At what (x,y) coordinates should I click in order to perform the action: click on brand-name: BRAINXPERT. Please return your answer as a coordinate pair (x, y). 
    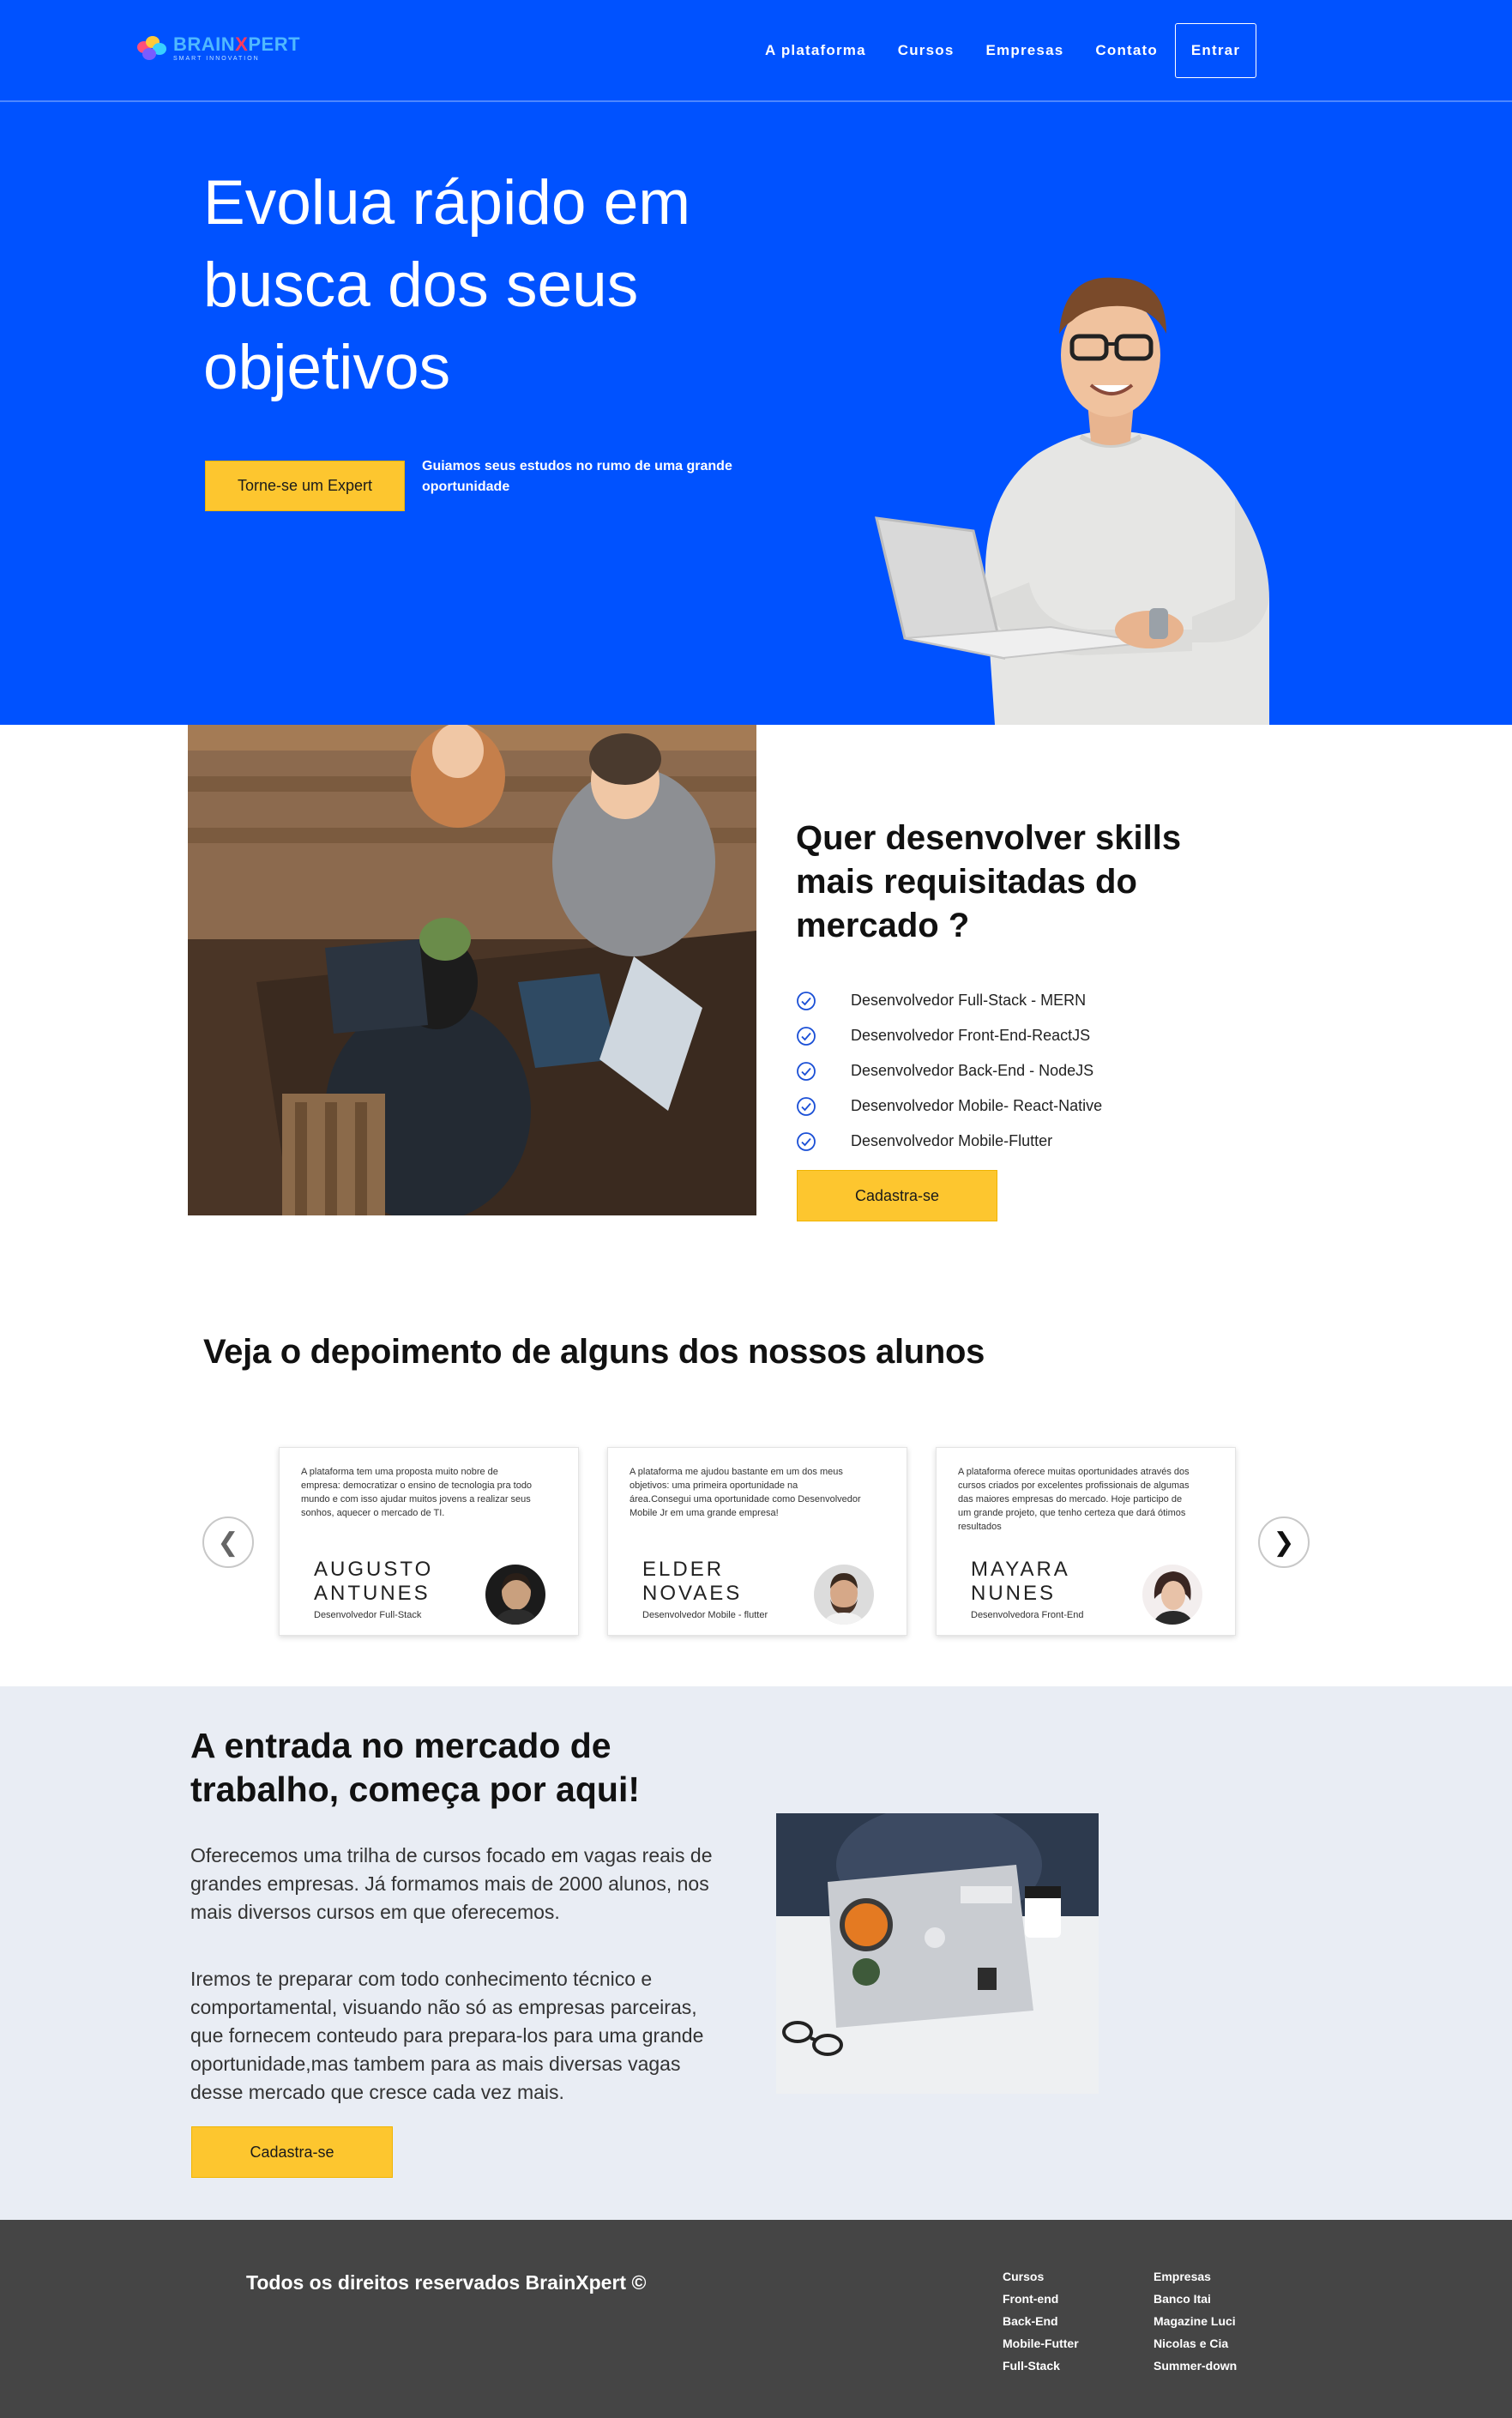
    Looking at the image, I should click on (237, 44).